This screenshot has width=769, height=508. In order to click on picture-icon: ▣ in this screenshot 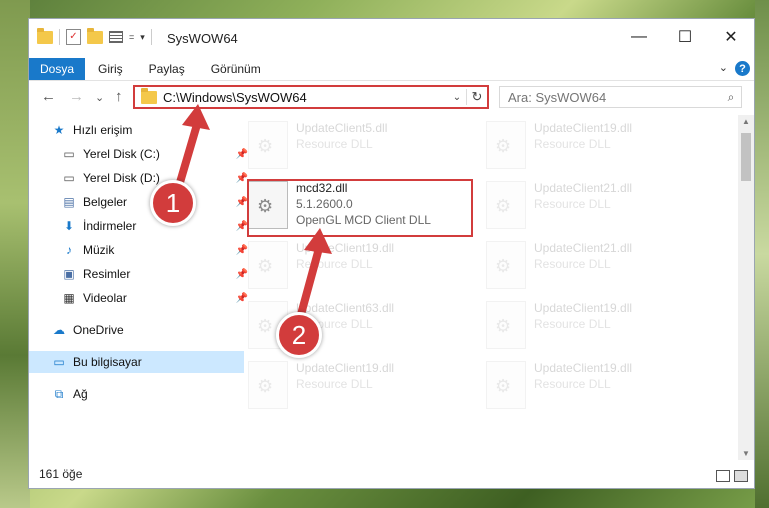, I will do `click(69, 274)`.